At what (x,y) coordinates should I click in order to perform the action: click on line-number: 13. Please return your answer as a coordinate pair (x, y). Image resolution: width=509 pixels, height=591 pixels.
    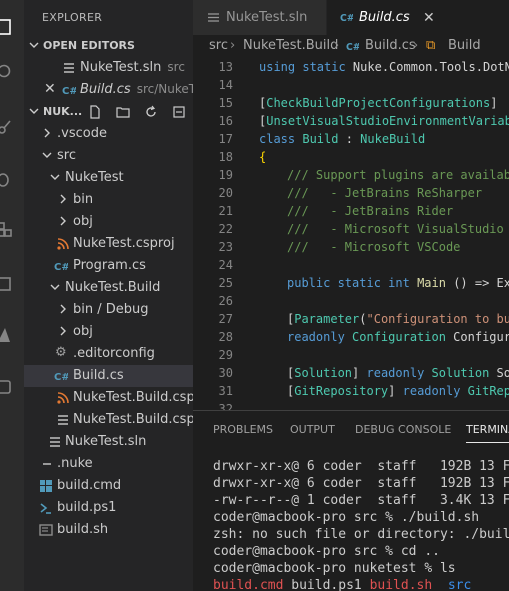
    Looking at the image, I should click on (225, 67).